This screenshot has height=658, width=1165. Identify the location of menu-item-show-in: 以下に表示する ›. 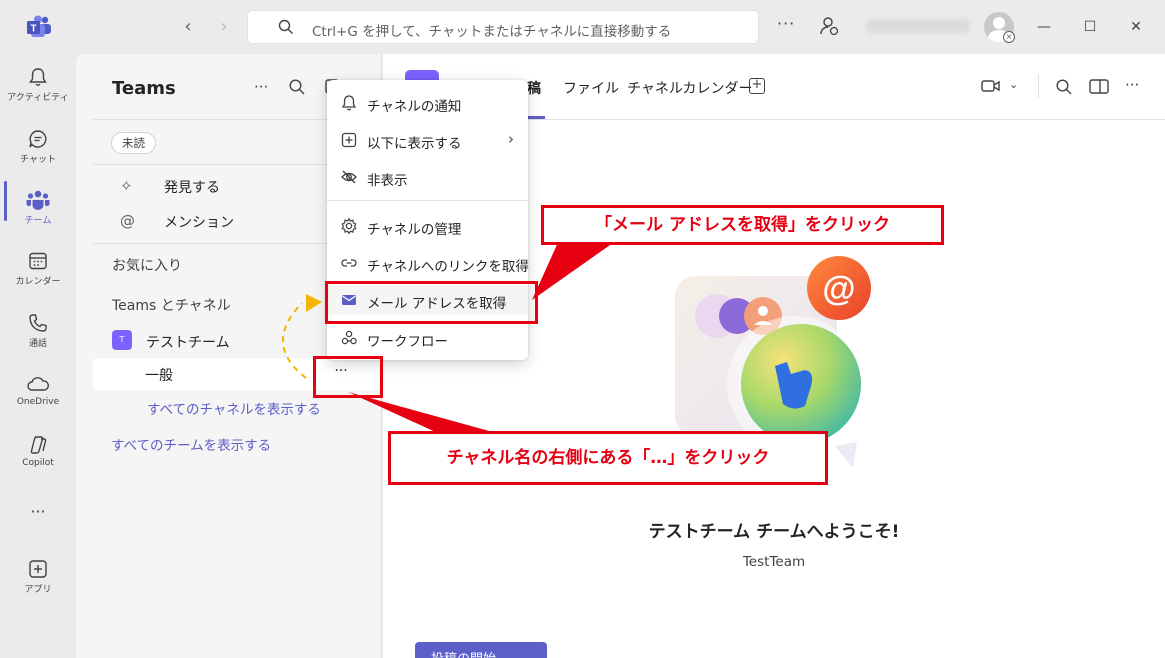
(427, 140).